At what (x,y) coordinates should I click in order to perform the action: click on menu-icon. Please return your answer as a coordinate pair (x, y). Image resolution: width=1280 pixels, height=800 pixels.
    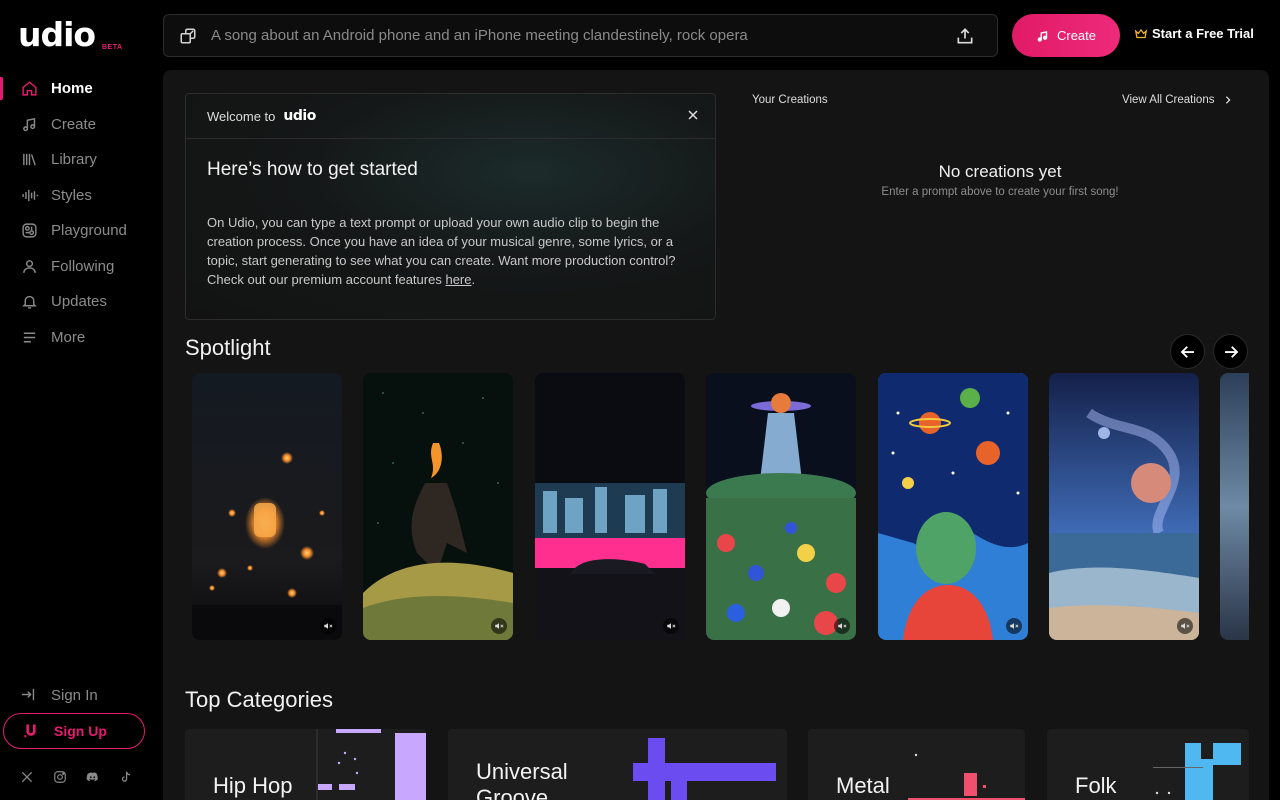
    Looking at the image, I should click on (29, 337).